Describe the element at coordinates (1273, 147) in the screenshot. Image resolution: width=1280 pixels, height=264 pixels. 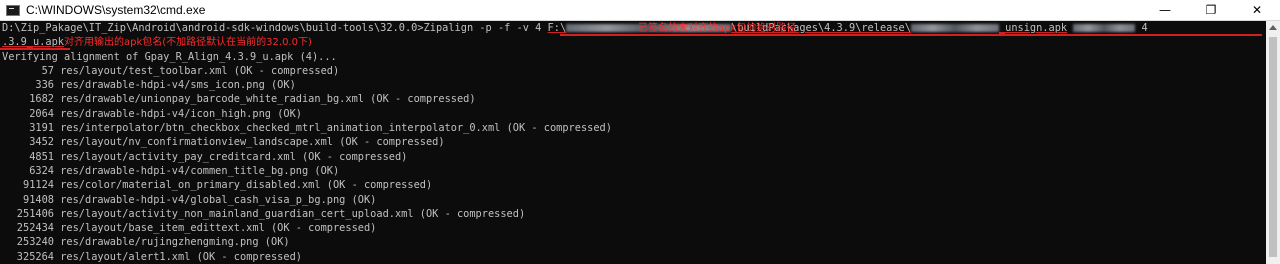
I see `scrollbar-thumb` at that location.